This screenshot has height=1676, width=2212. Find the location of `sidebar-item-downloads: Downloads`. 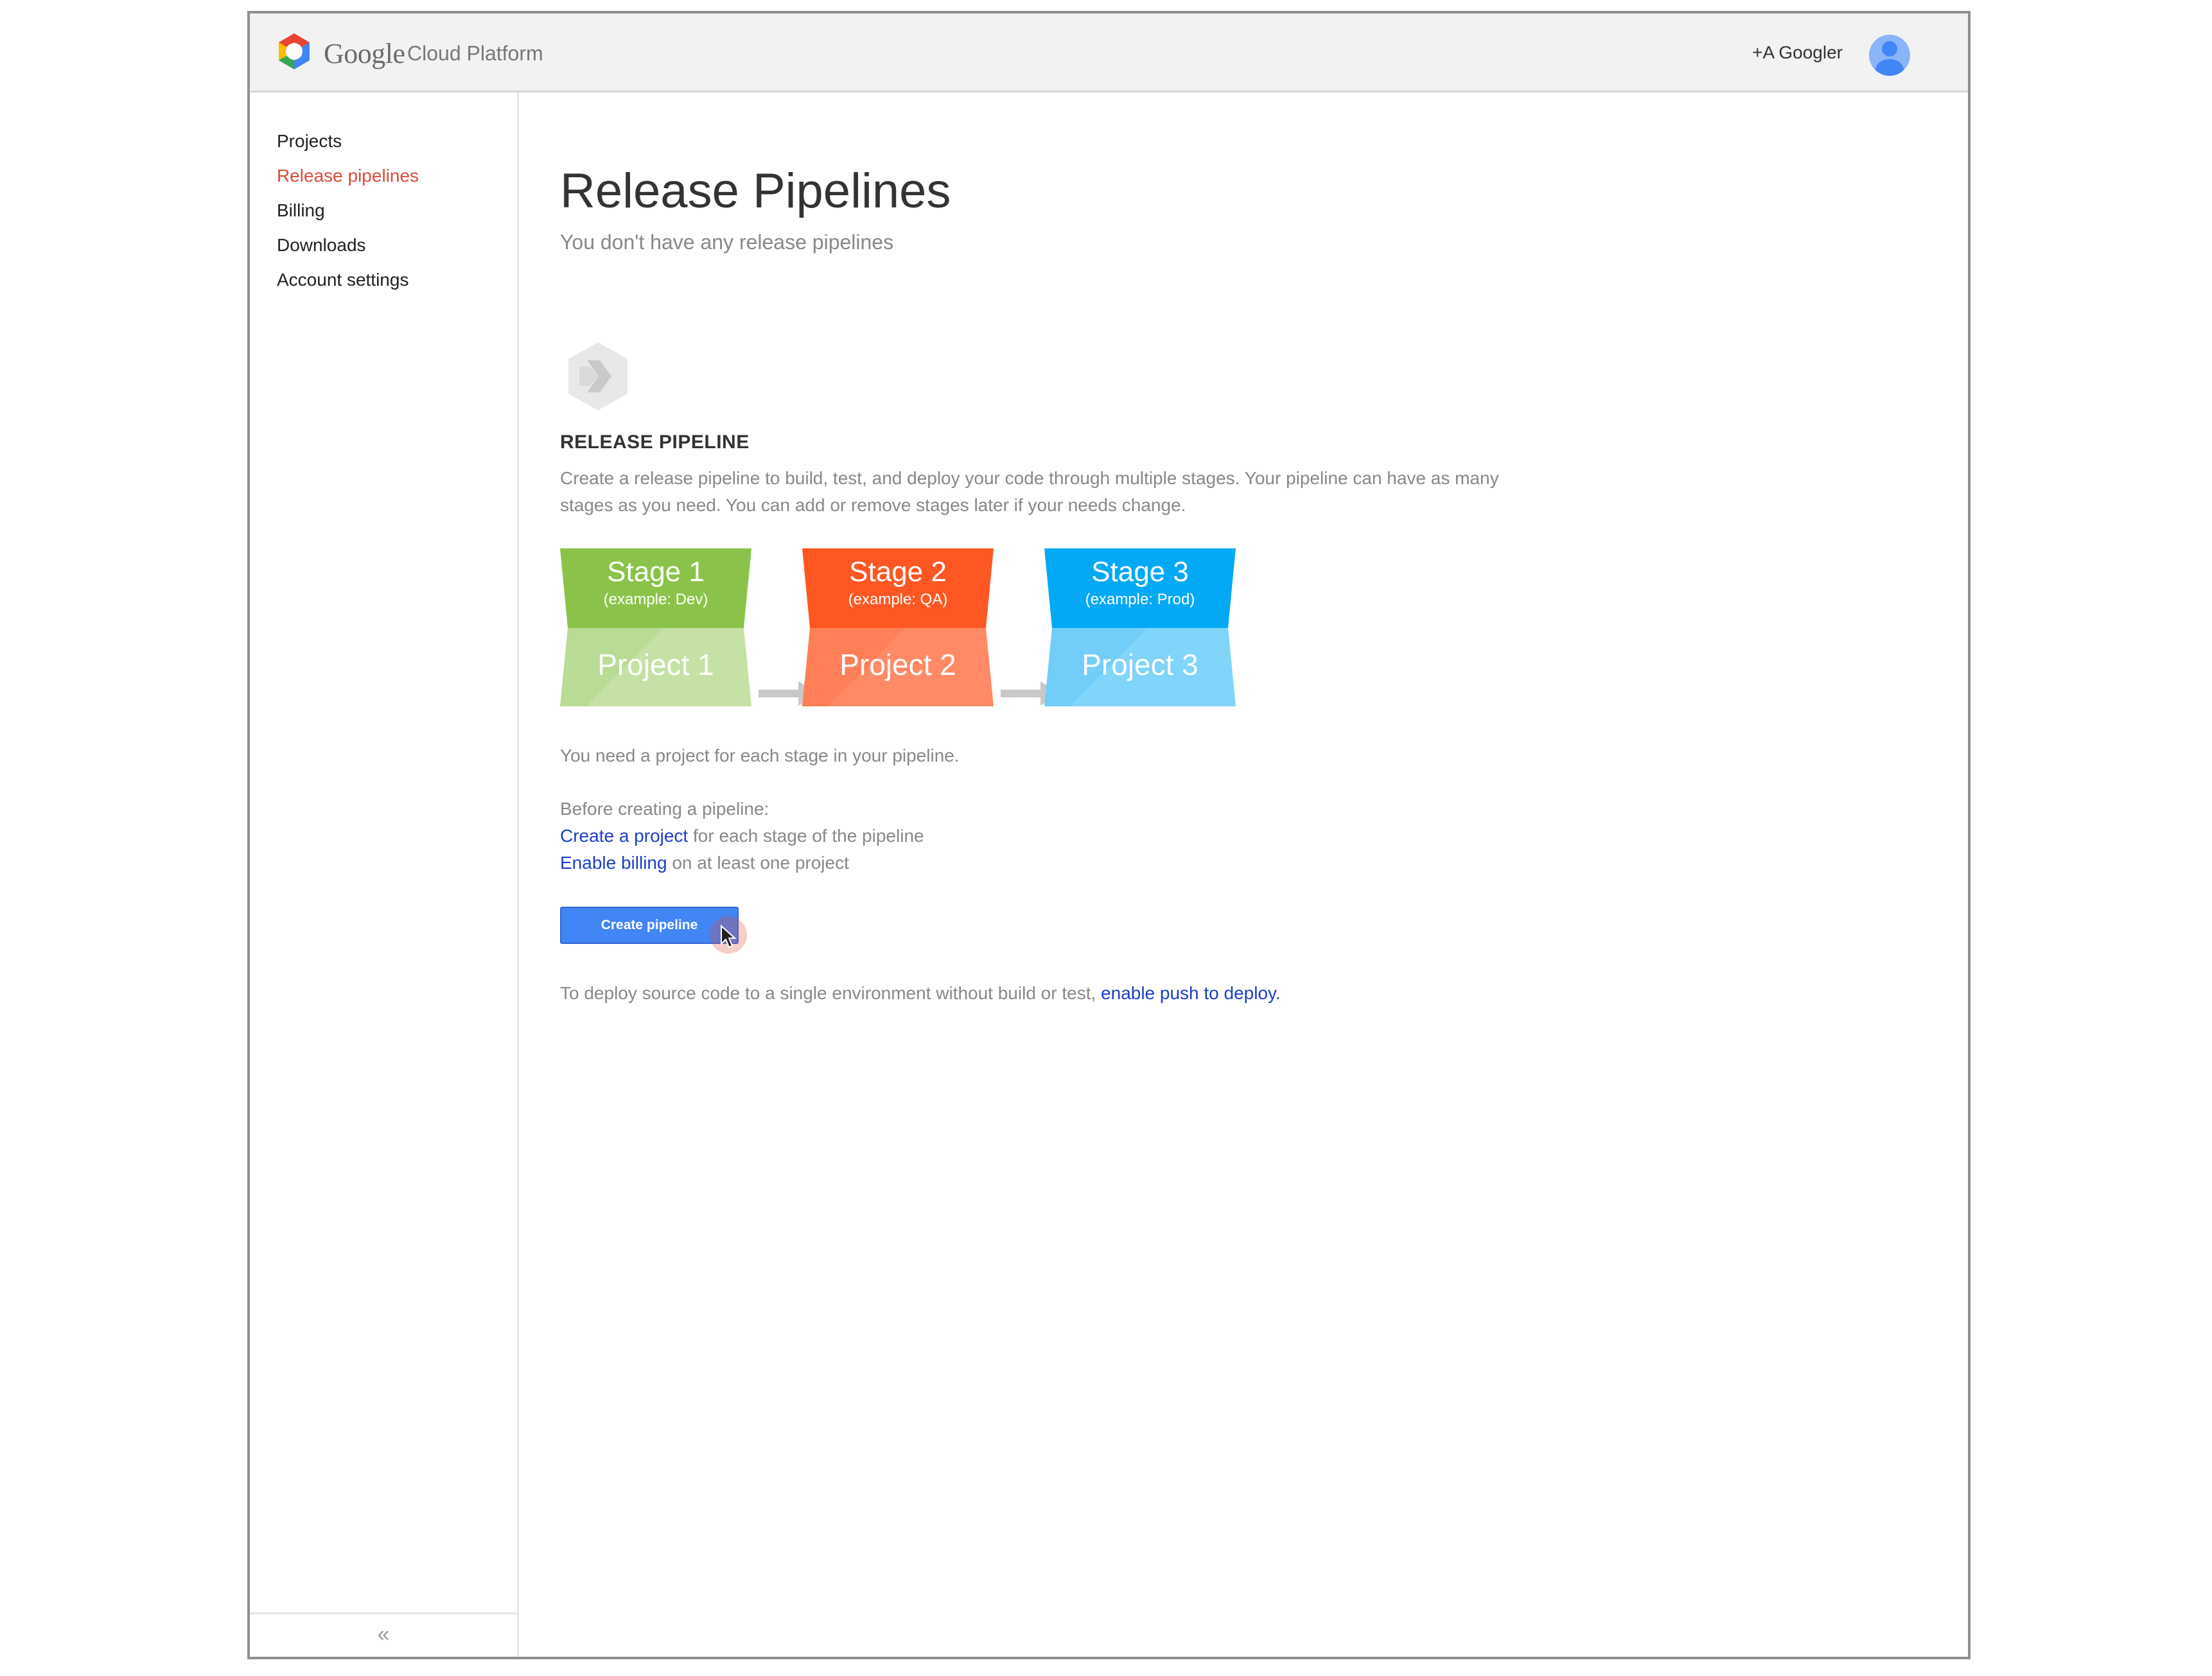

sidebar-item-downloads: Downloads is located at coordinates (321, 246).